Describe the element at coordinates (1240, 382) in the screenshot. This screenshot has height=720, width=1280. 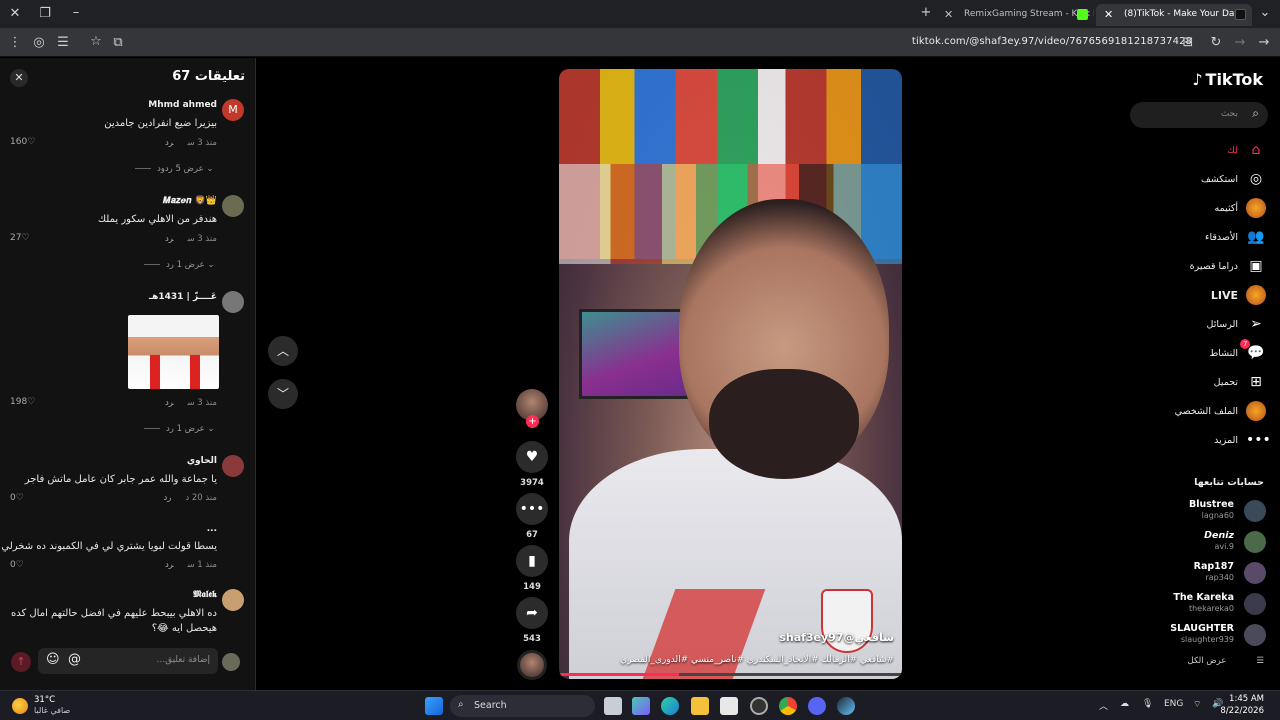
I see `sidebar-item-upload: تحميل ⊞` at that location.